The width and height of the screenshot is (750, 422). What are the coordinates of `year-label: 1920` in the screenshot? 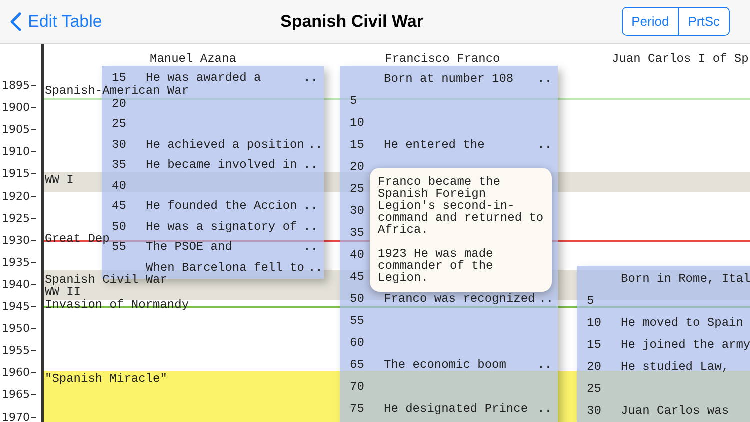 It's located at (16, 196).